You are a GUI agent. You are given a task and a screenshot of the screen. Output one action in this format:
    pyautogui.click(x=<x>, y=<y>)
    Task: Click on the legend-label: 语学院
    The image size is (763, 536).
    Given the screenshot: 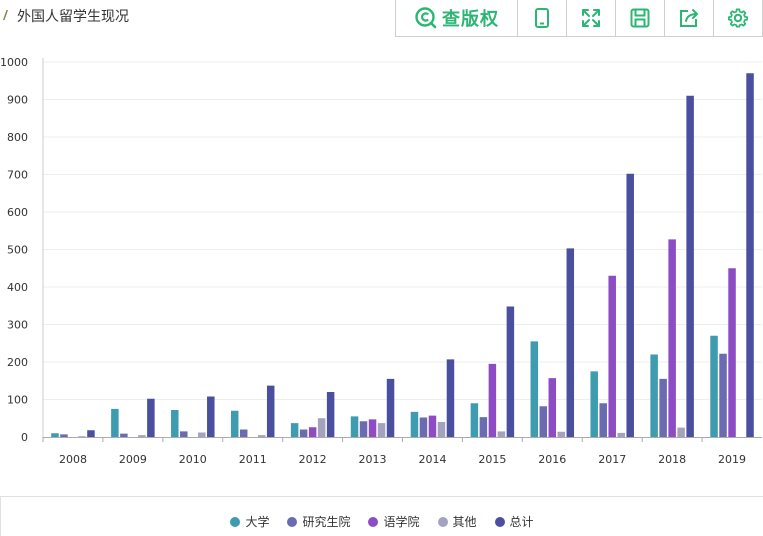 What is the action you would take?
    pyautogui.click(x=401, y=522)
    